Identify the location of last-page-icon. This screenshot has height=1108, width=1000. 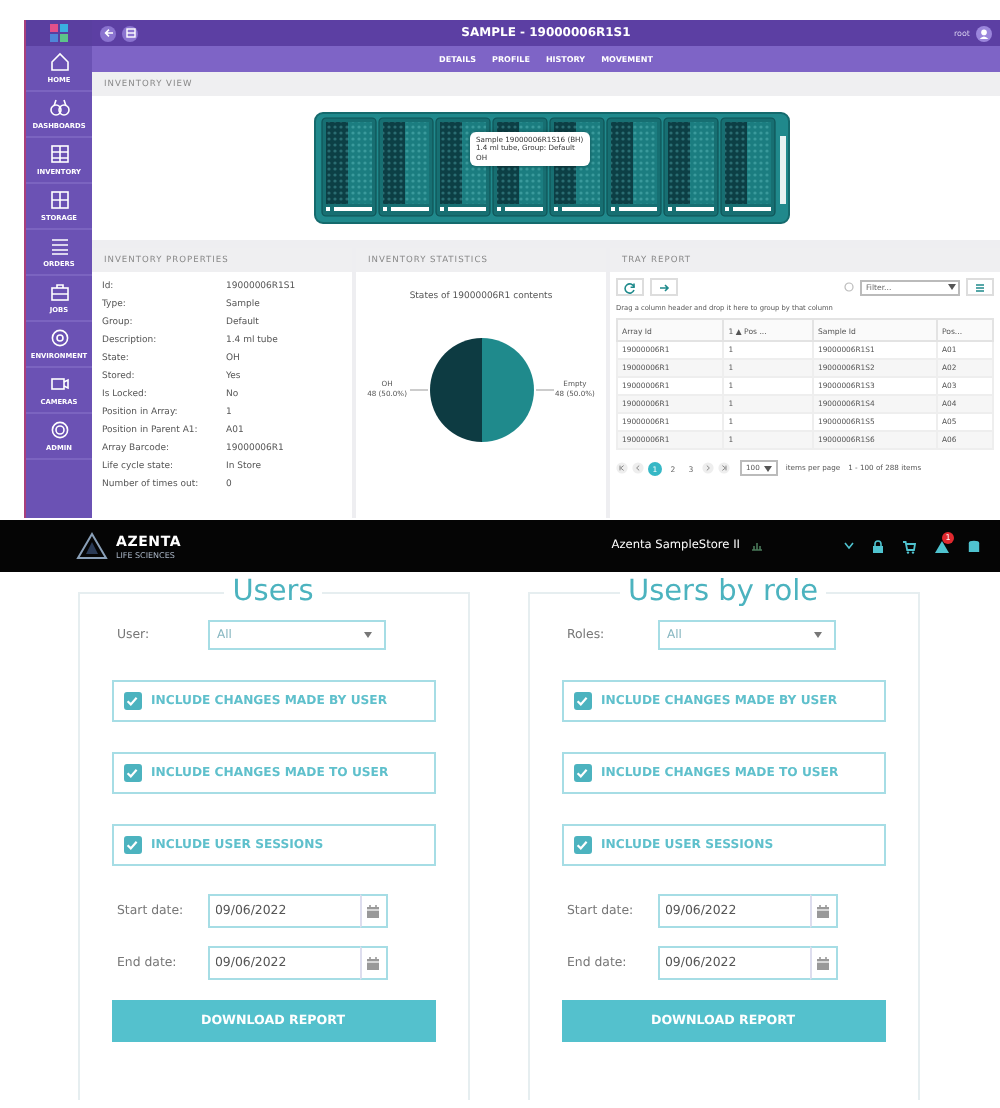
(724, 468).